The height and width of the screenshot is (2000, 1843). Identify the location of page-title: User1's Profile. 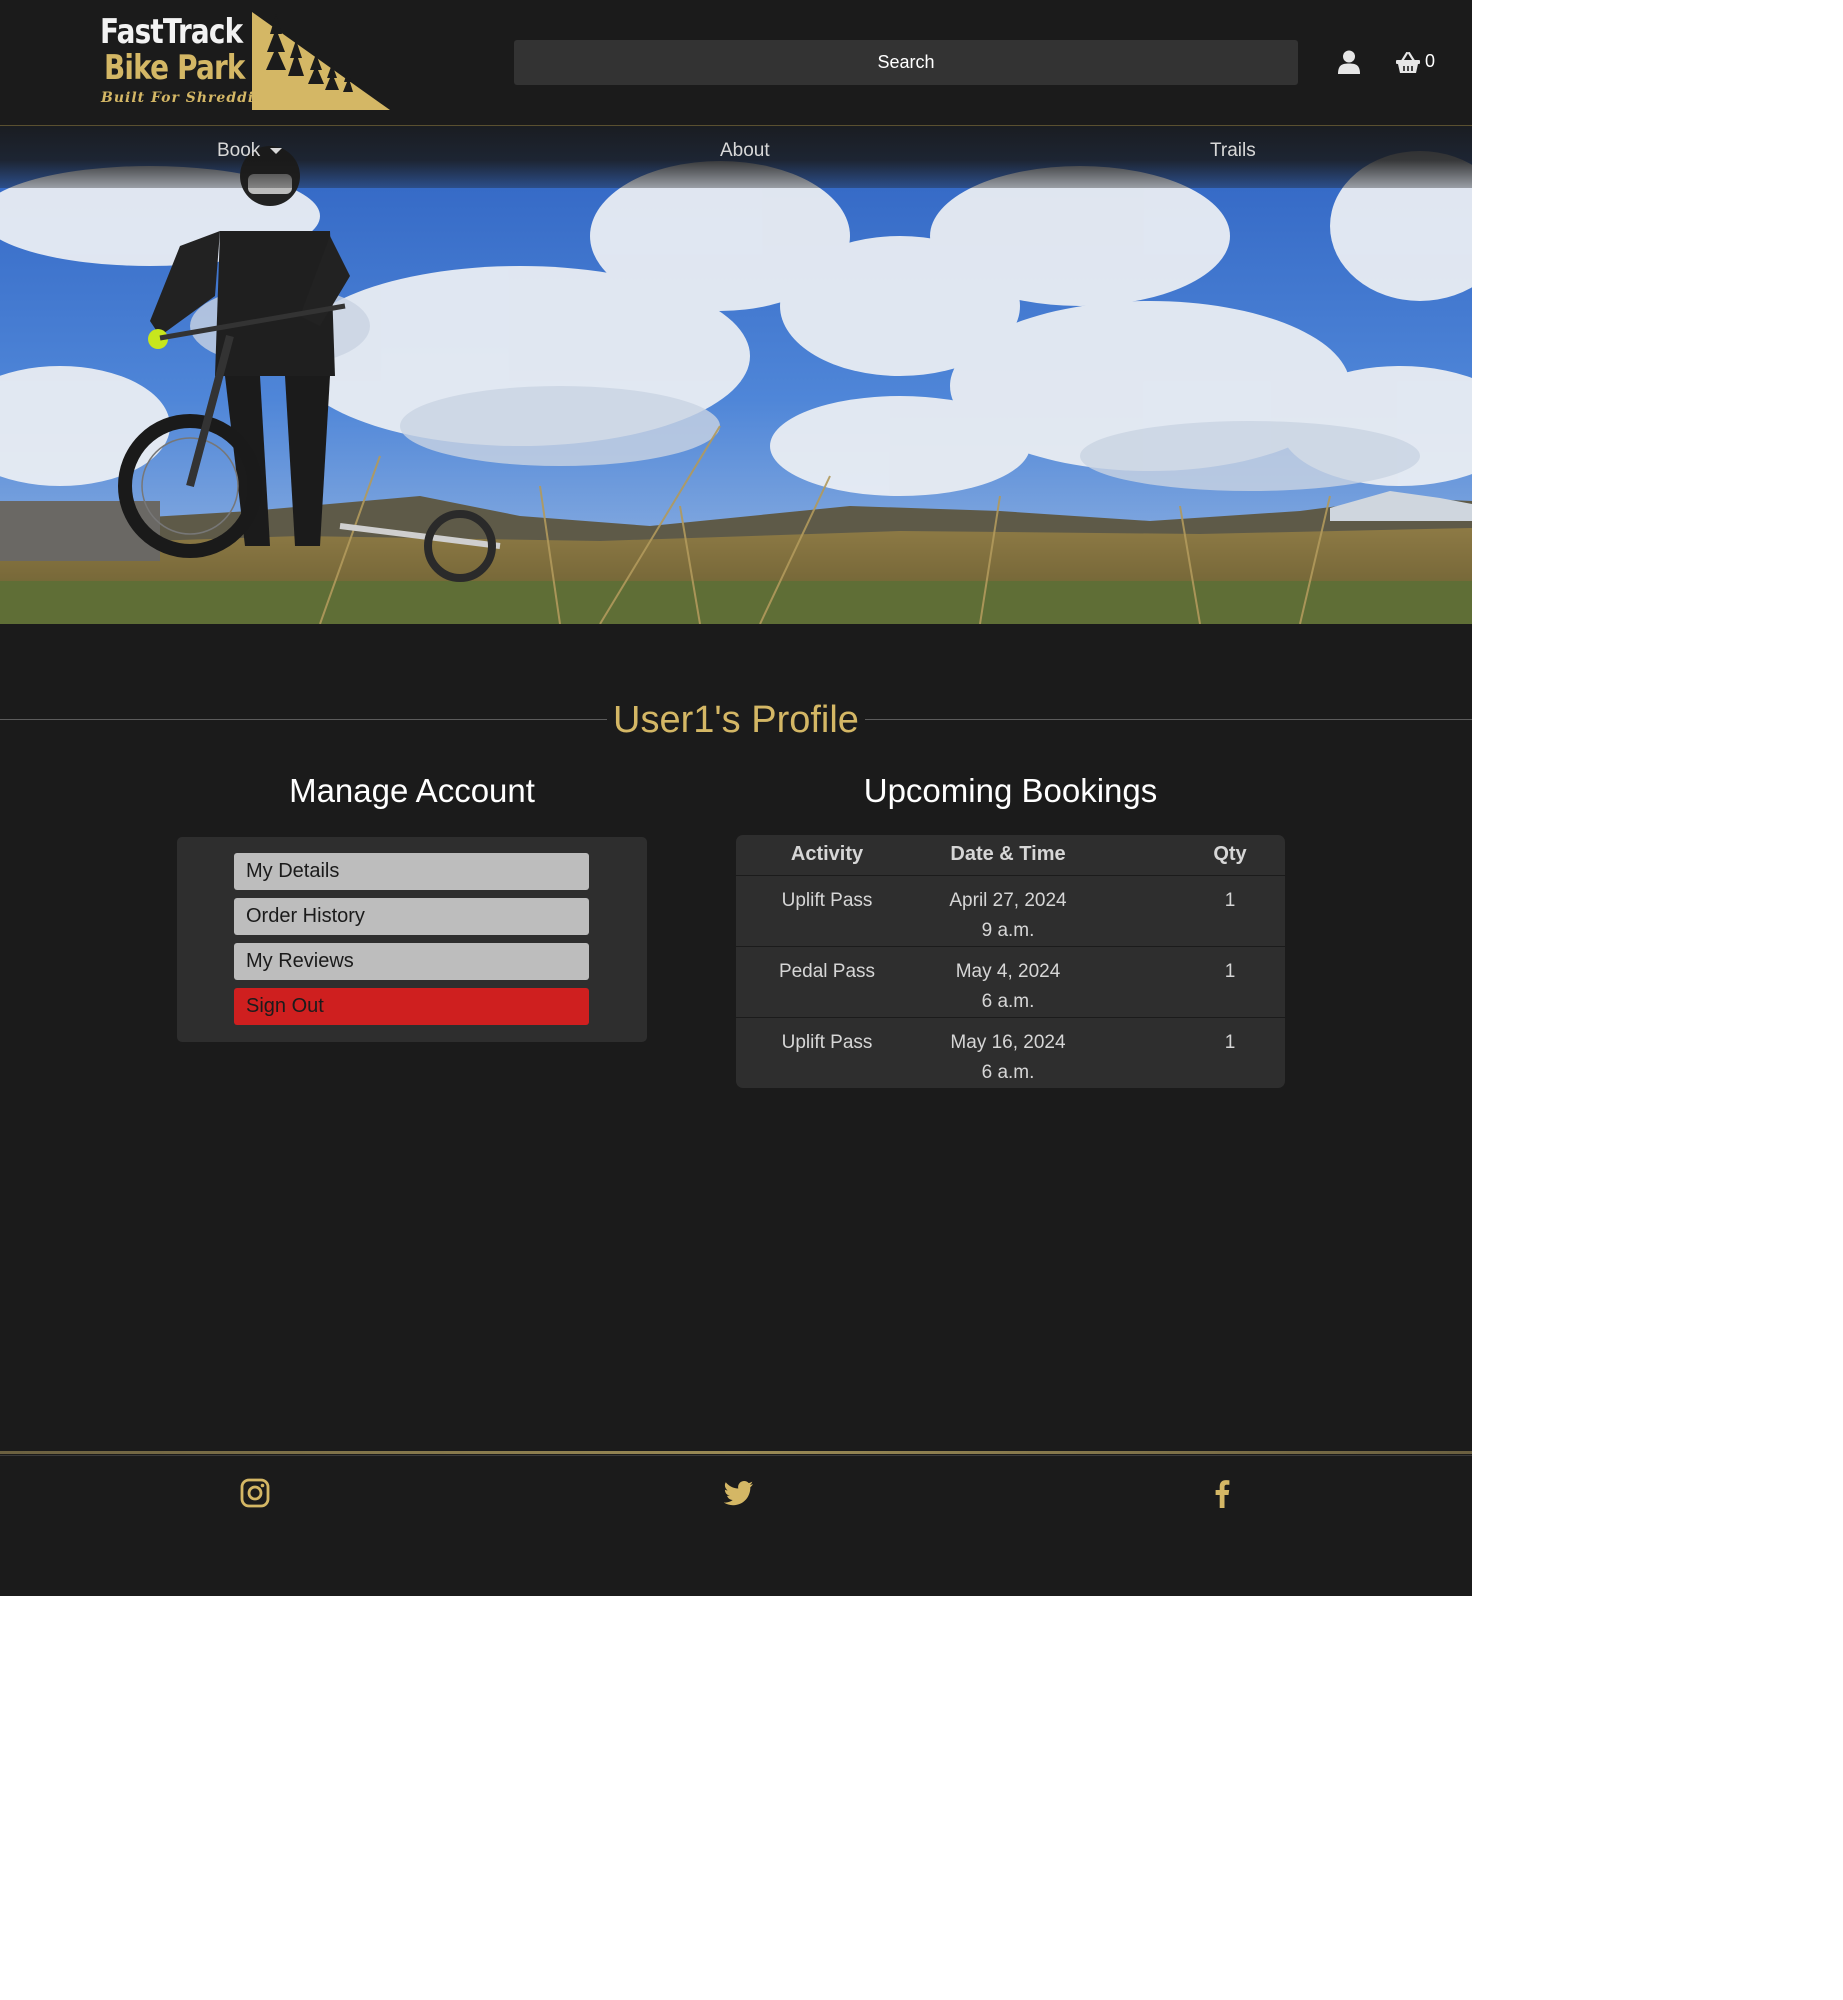
(736, 720).